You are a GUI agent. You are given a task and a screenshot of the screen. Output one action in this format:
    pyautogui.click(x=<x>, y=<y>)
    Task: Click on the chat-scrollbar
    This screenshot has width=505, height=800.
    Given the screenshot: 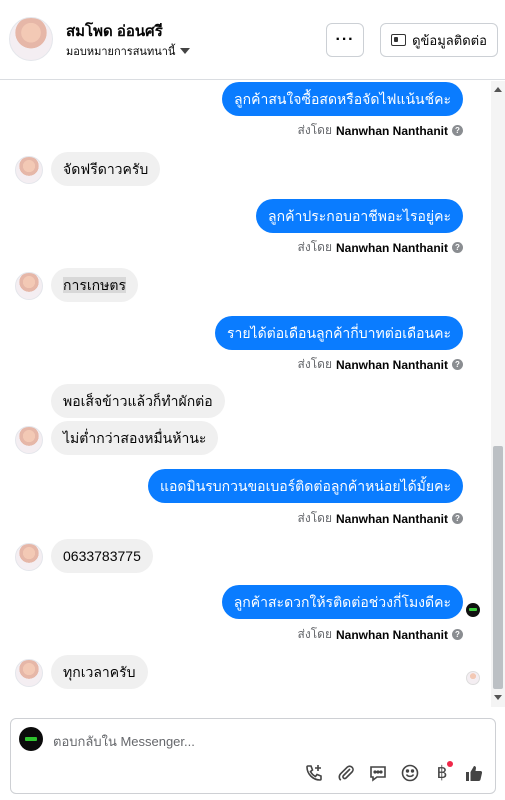 What is the action you would take?
    pyautogui.click(x=498, y=394)
    